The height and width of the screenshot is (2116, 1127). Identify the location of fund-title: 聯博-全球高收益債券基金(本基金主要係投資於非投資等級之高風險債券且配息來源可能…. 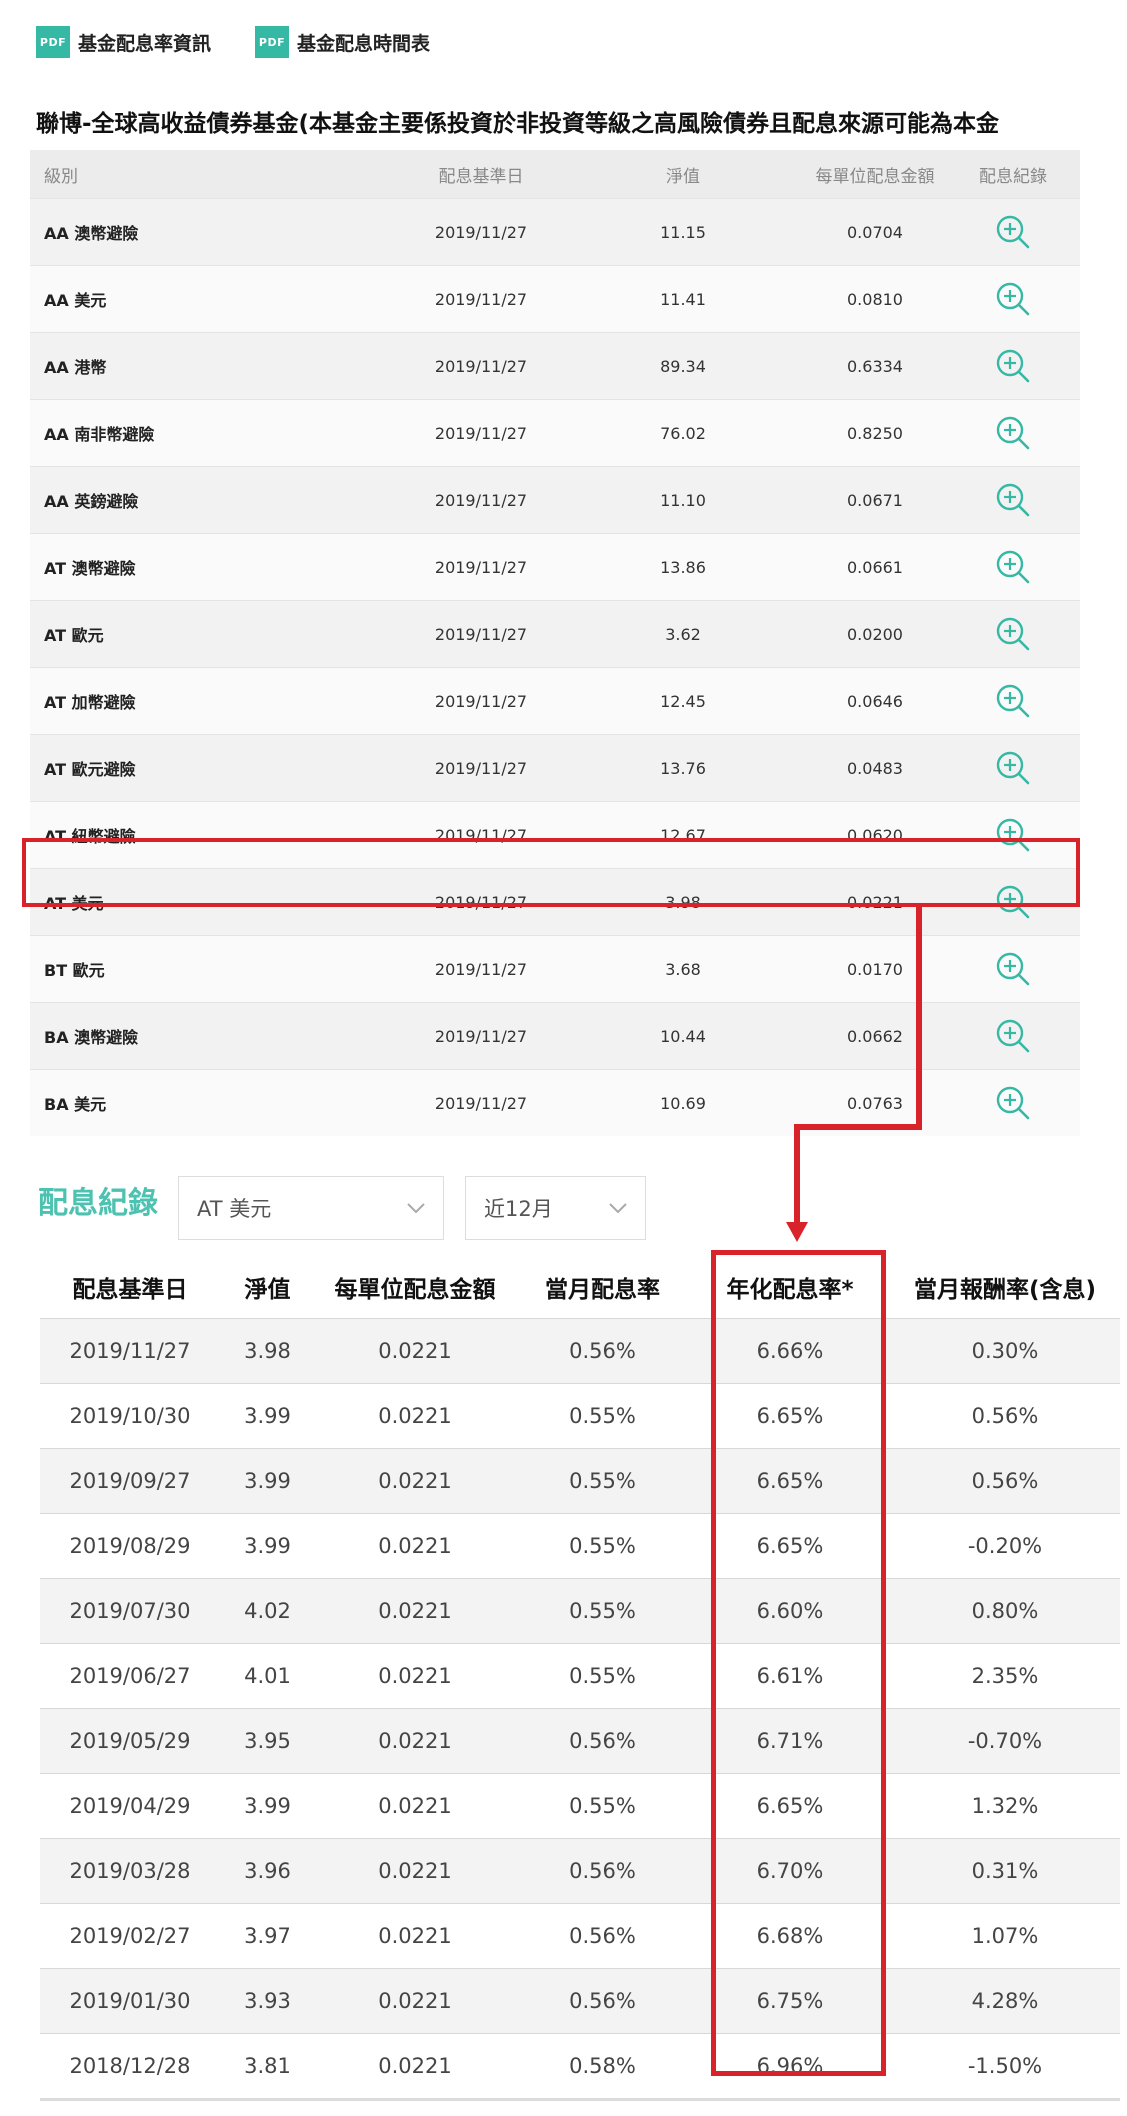
(518, 124).